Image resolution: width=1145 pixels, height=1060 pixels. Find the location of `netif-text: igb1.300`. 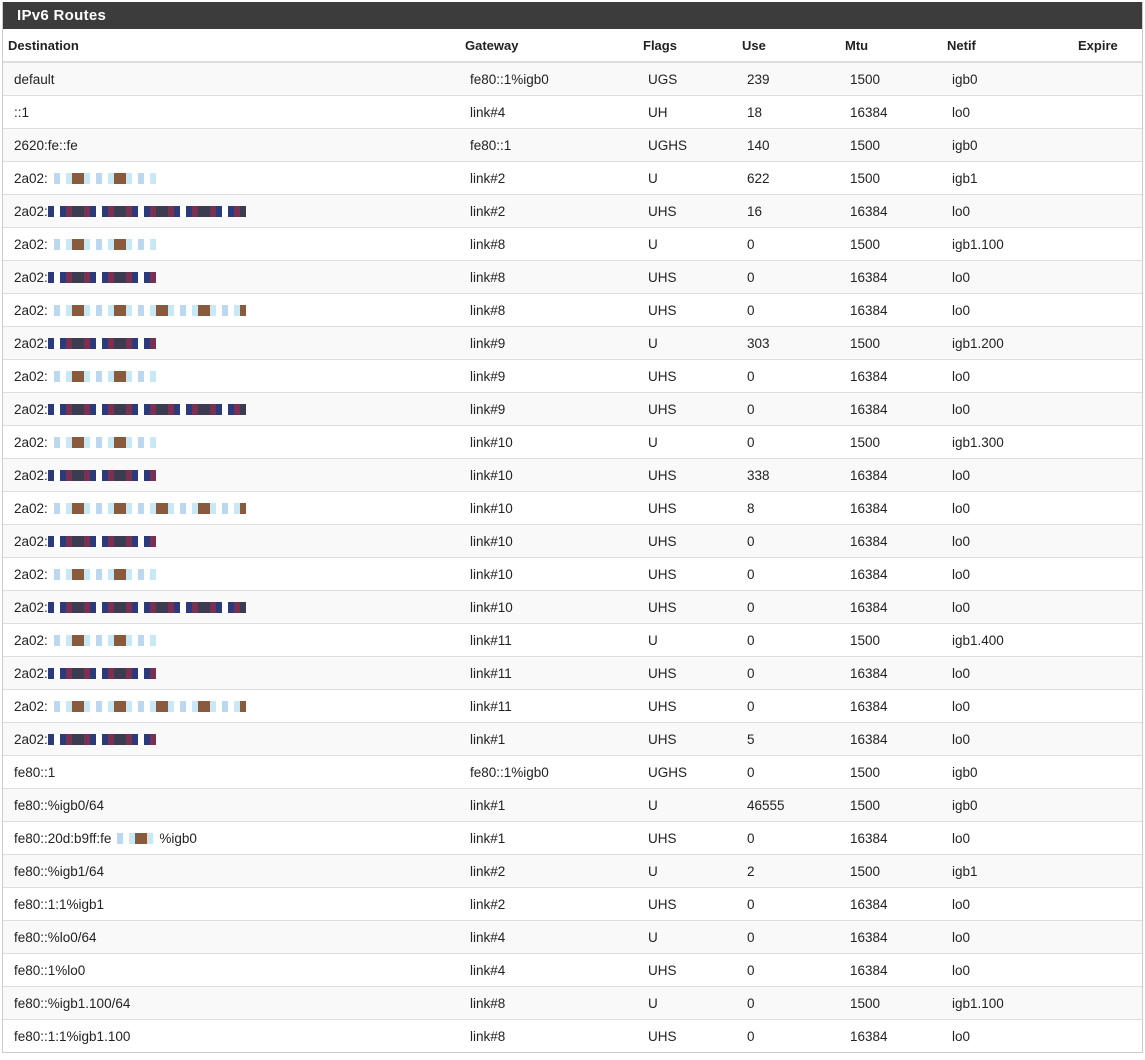

netif-text: igb1.300 is located at coordinates (978, 442).